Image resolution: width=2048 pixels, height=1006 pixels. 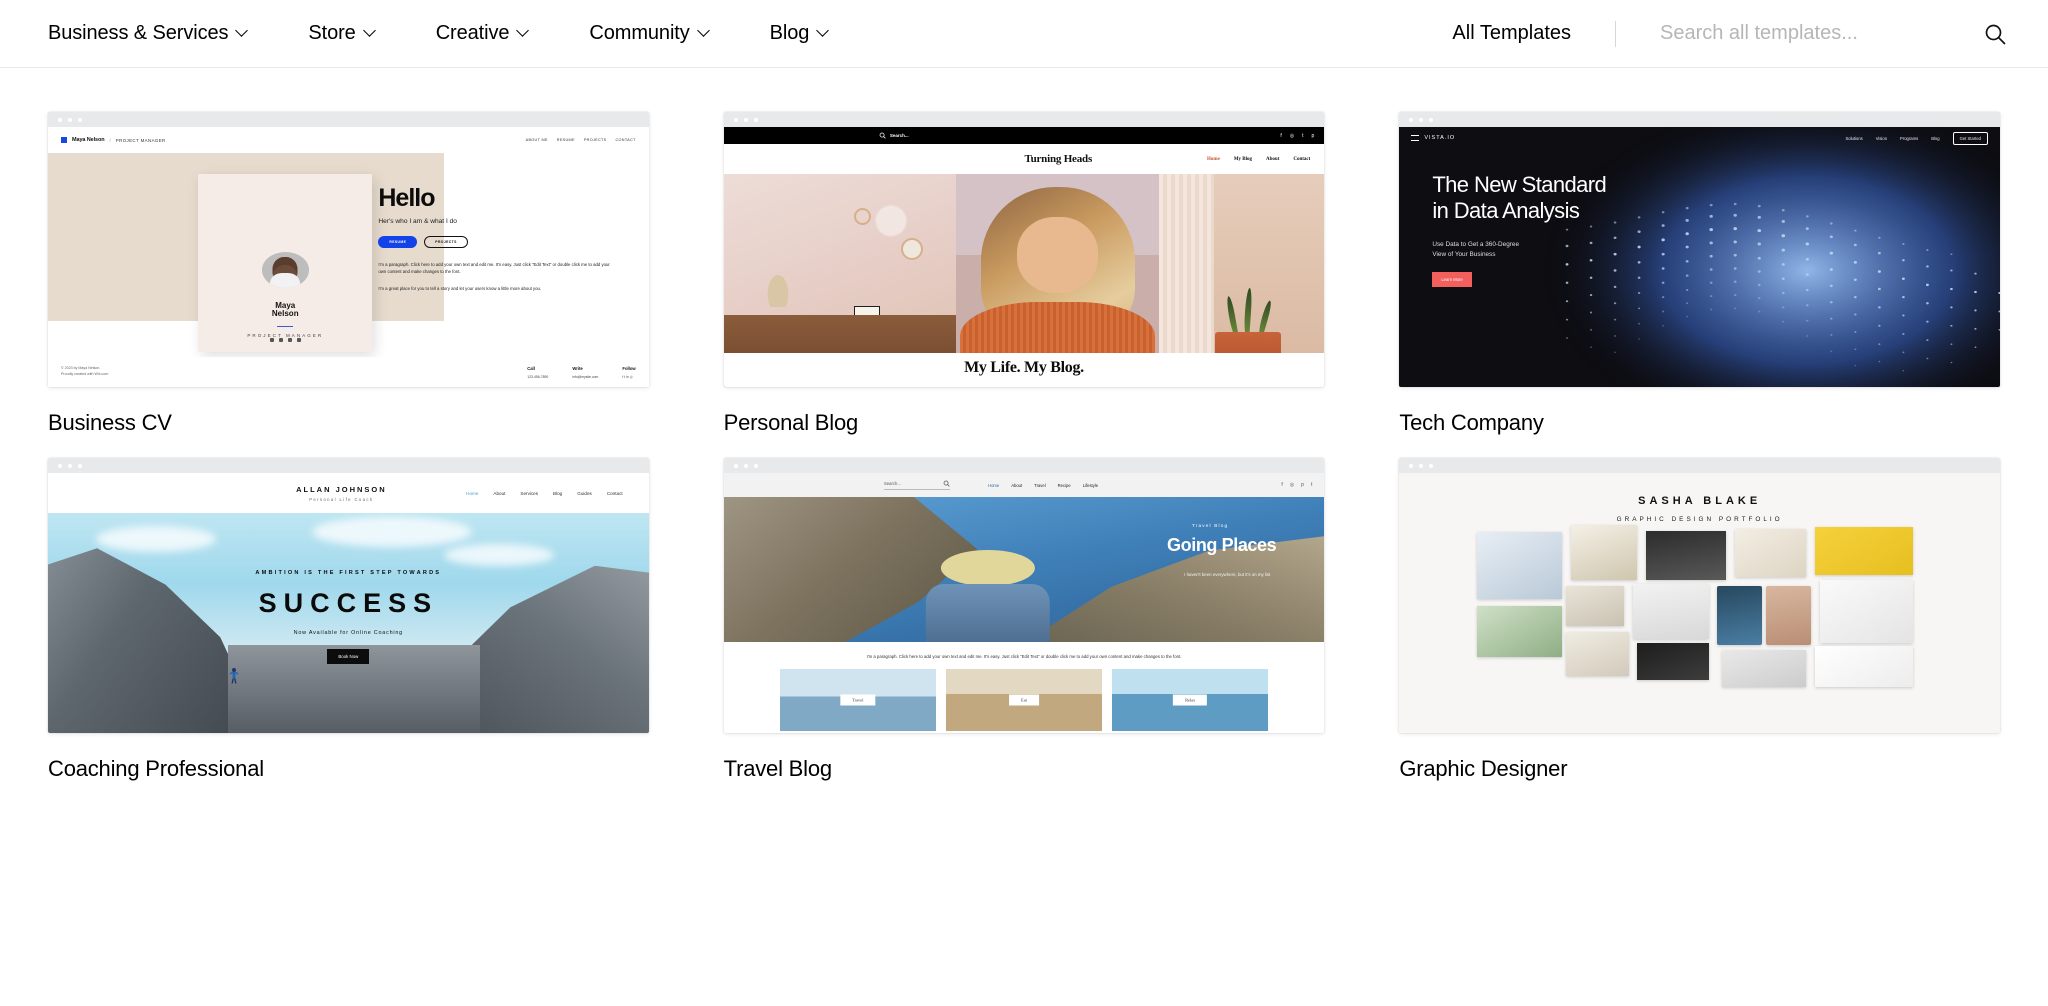 I want to click on preview-nav-link: About, so click(x=499, y=493).